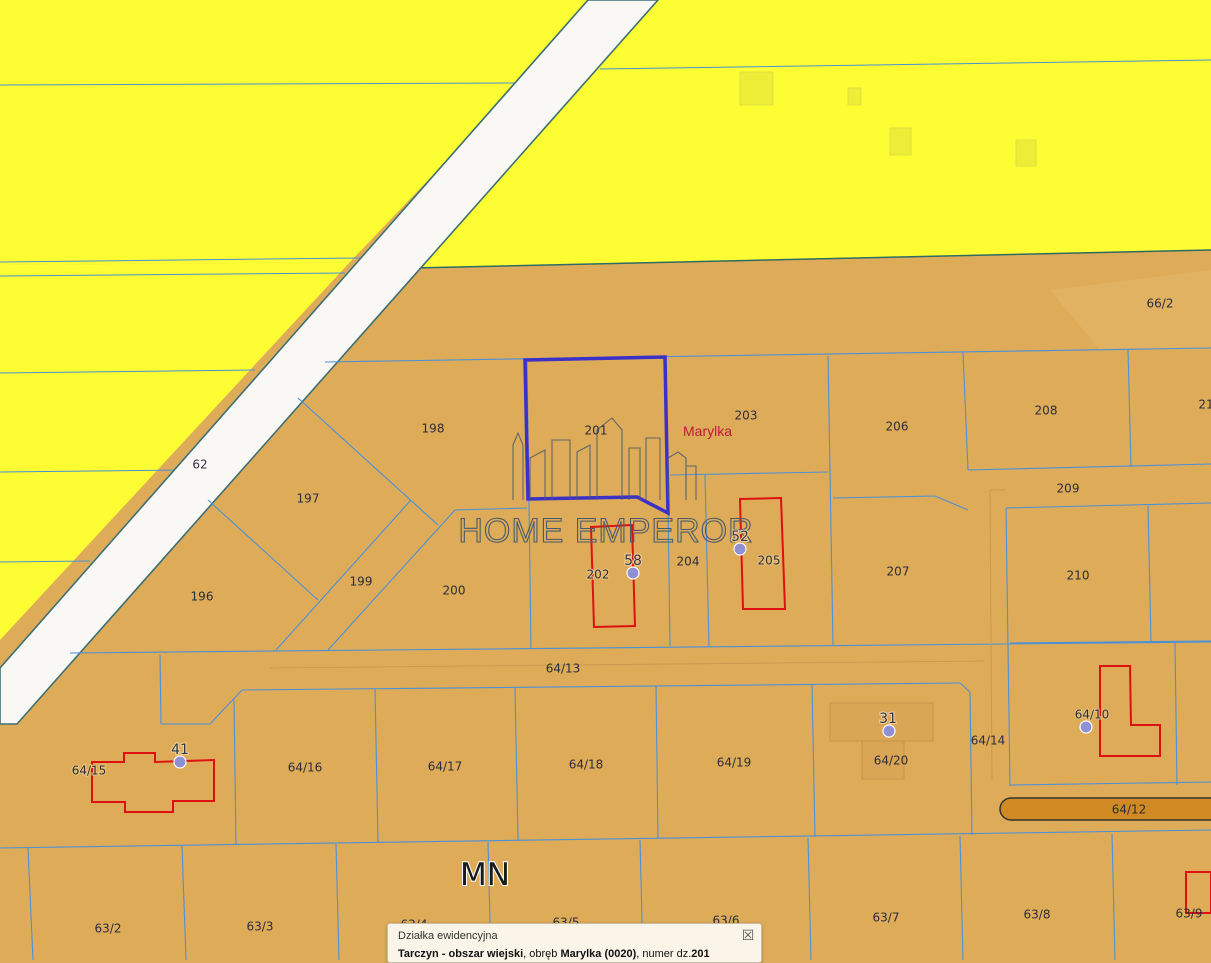  I want to click on popup-parcel-number: 201, so click(700, 954).